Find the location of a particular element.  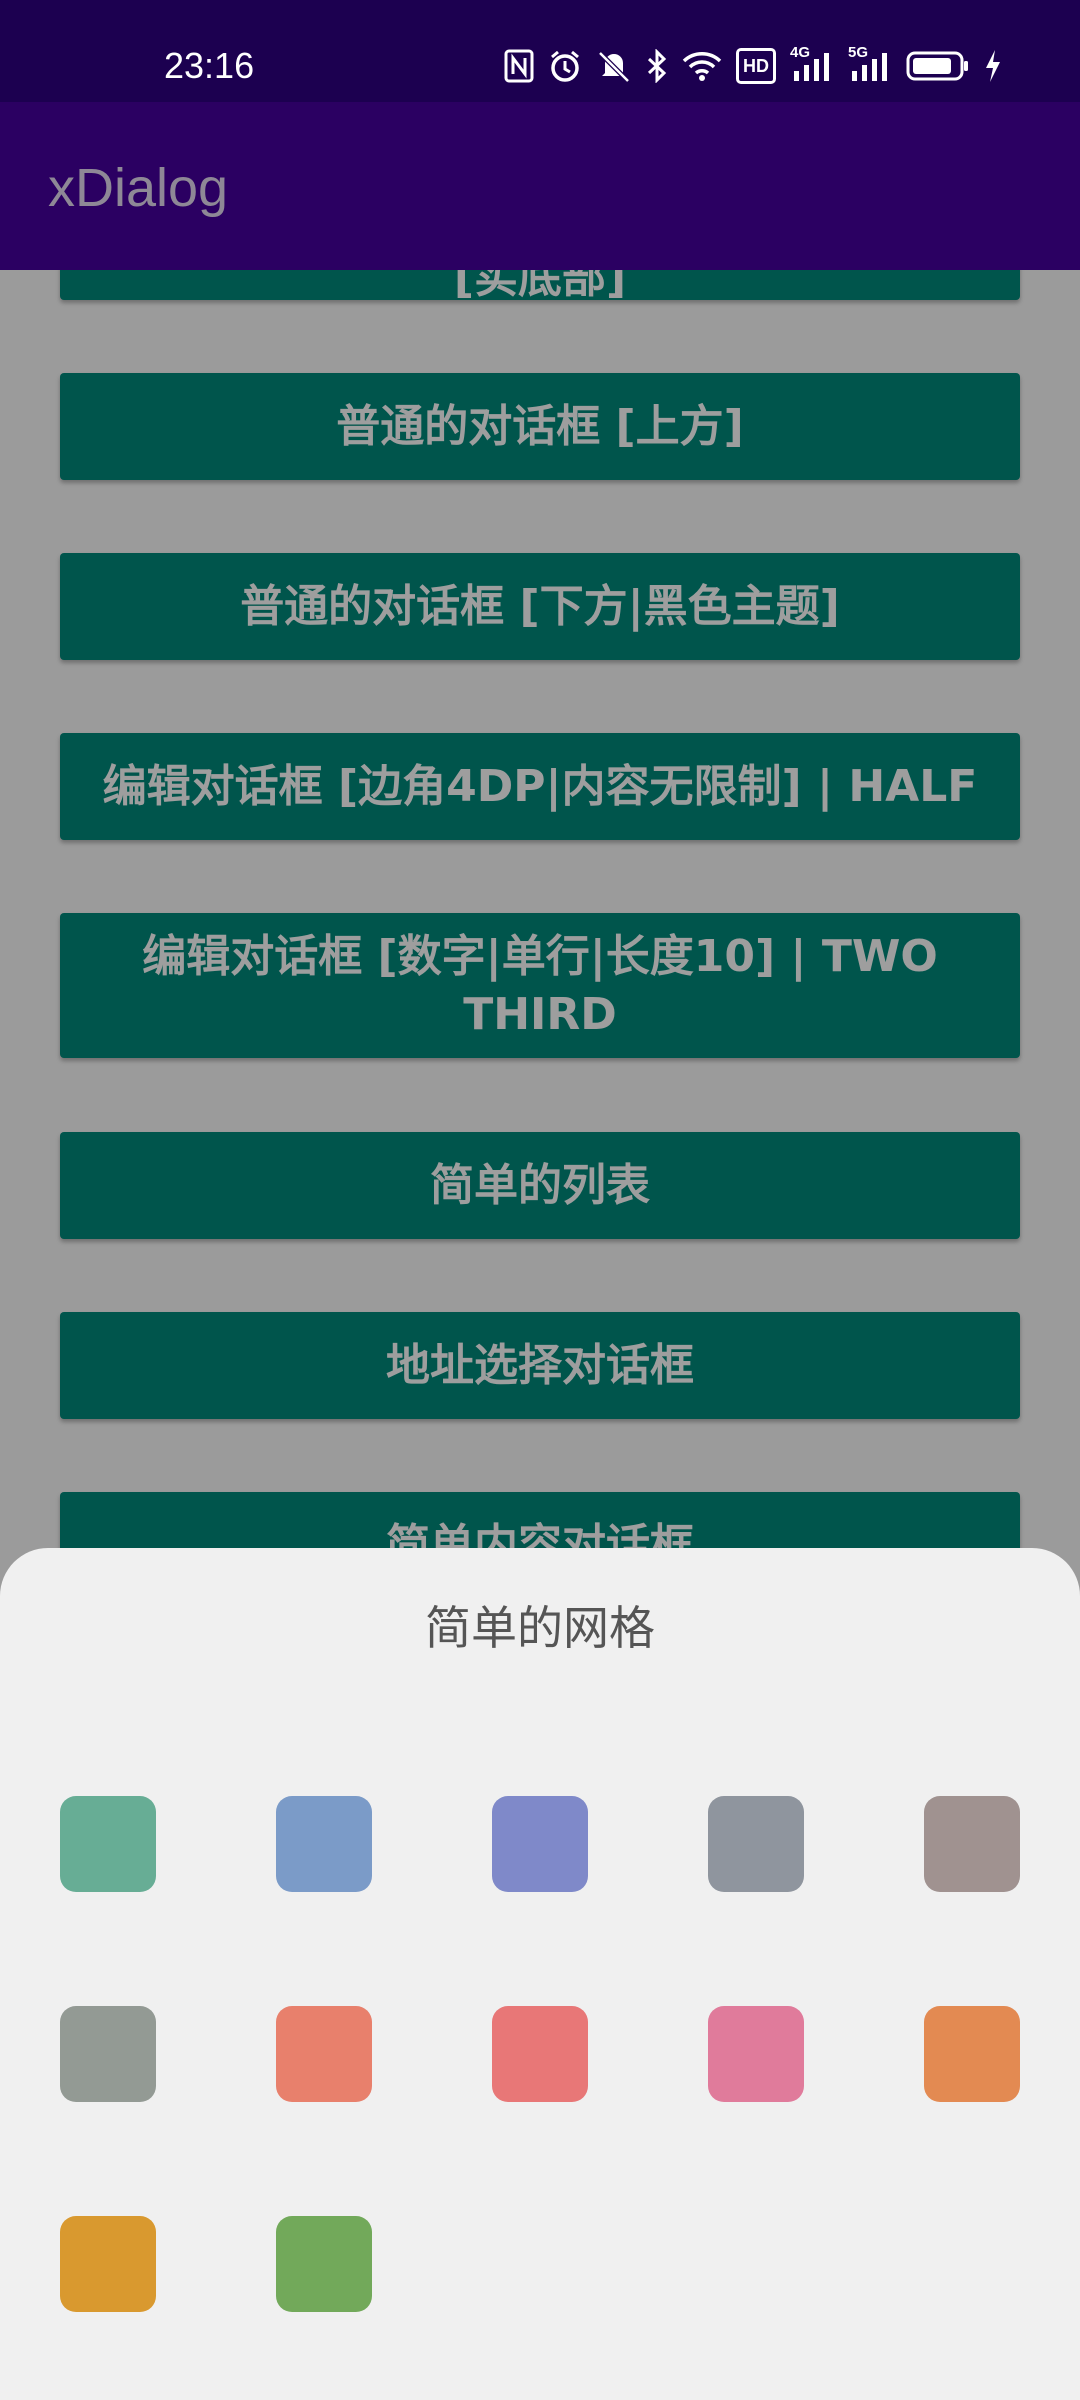

charging-icon is located at coordinates (993, 66).